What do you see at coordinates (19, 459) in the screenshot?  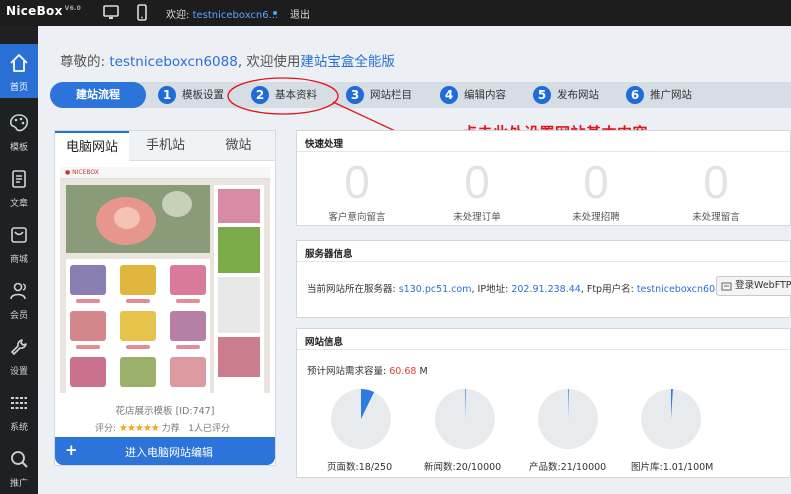 I see `search-icon` at bounding box center [19, 459].